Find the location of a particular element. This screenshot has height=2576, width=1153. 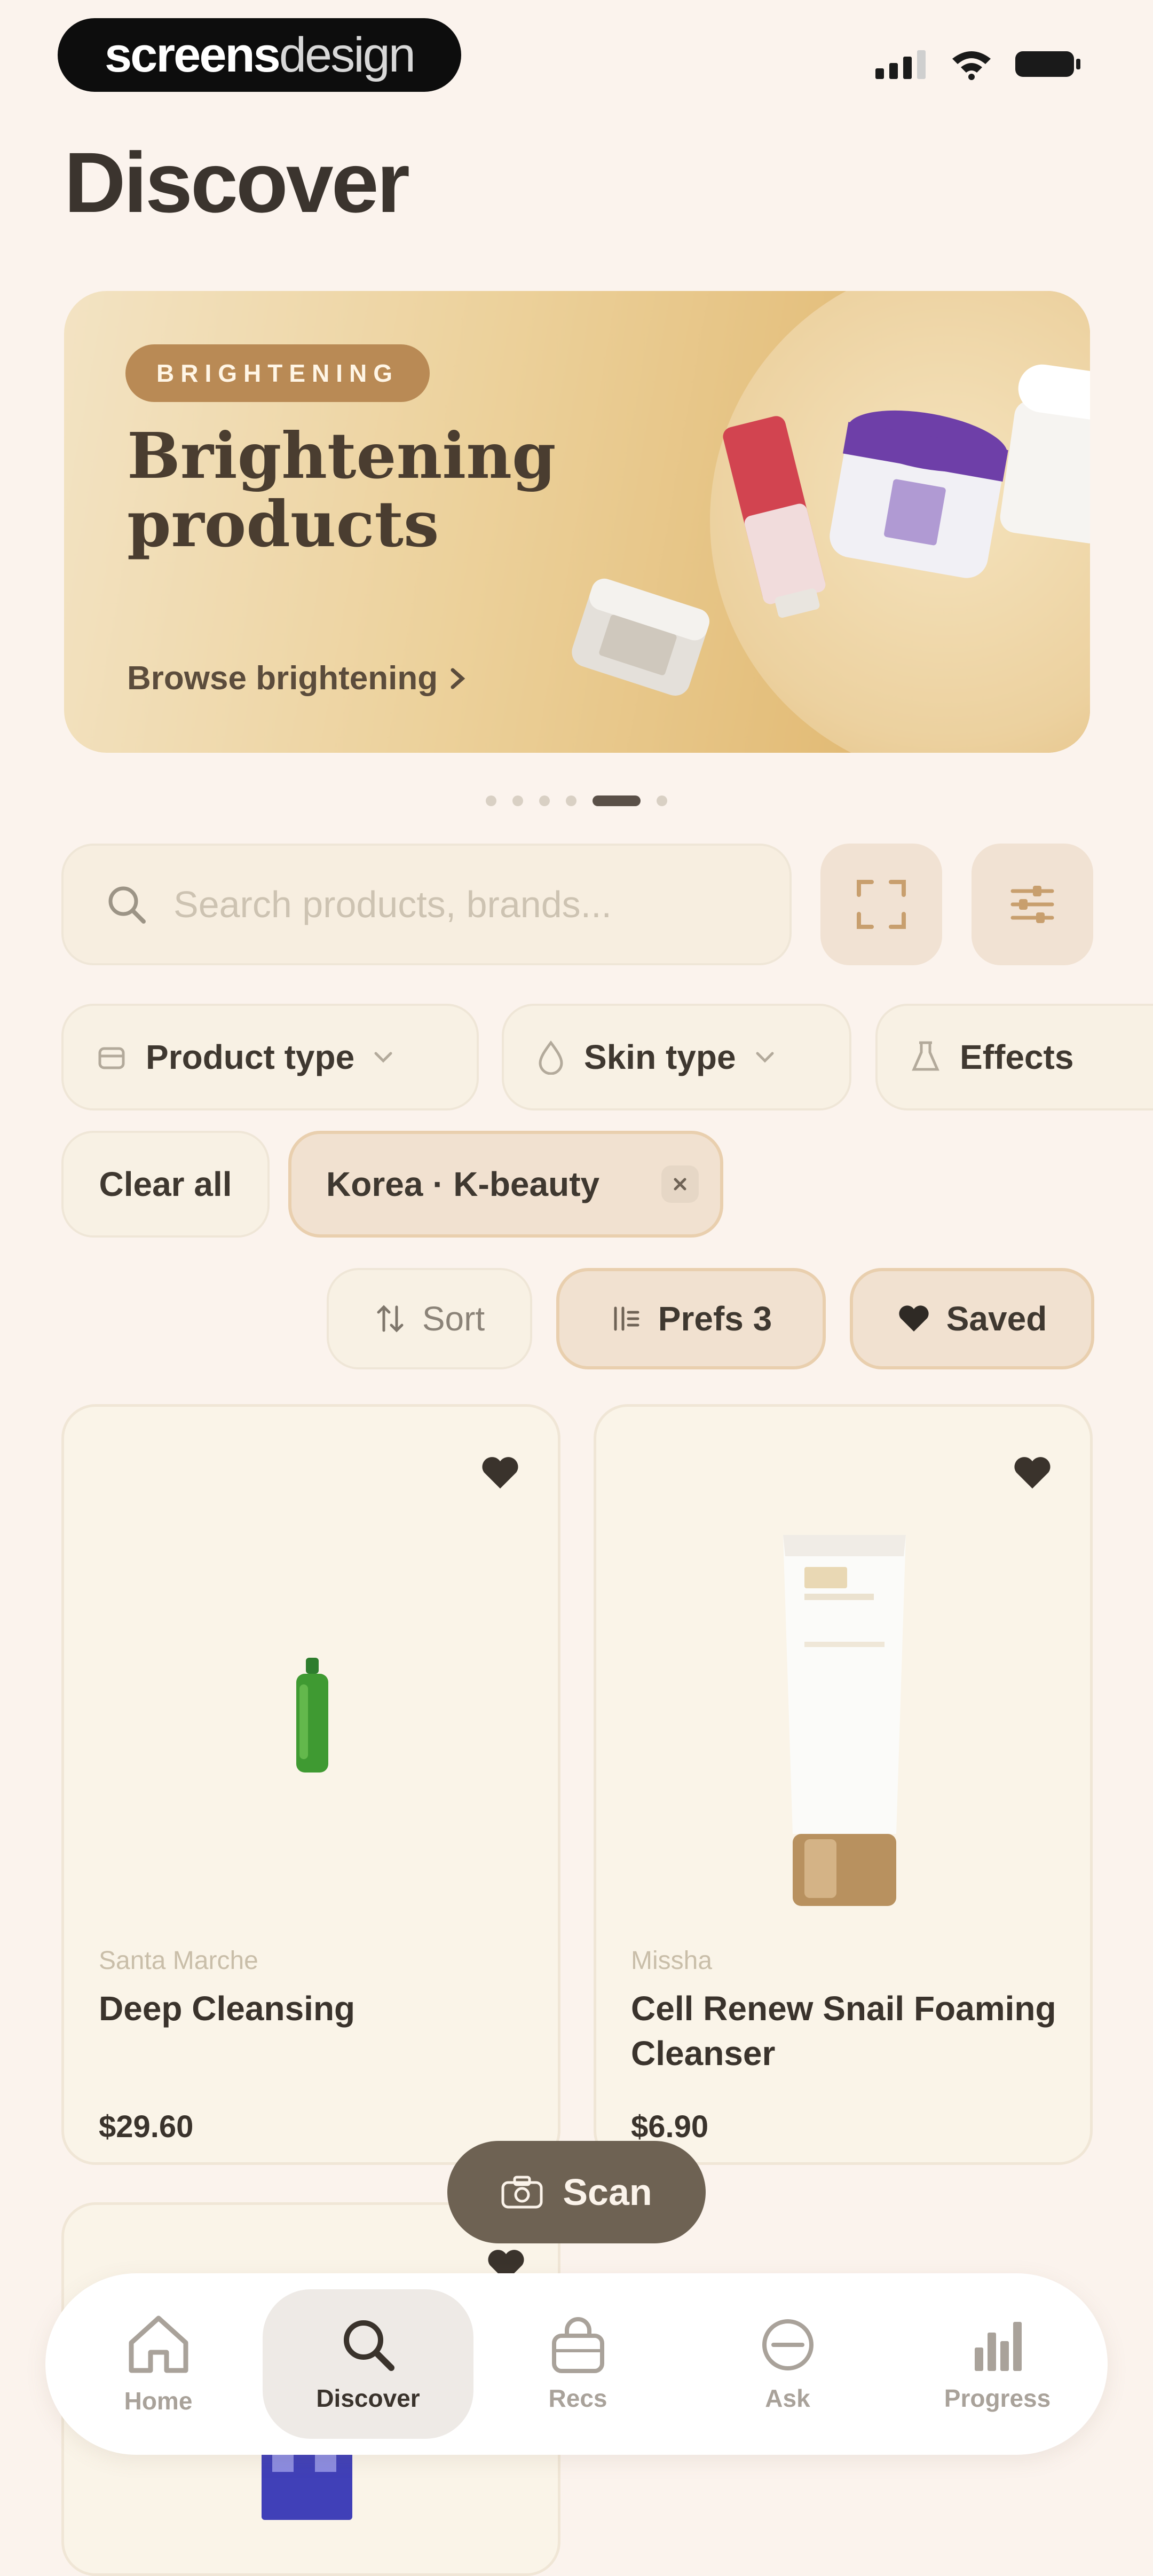

hero-badge: BRIGHTENING is located at coordinates (277, 373).